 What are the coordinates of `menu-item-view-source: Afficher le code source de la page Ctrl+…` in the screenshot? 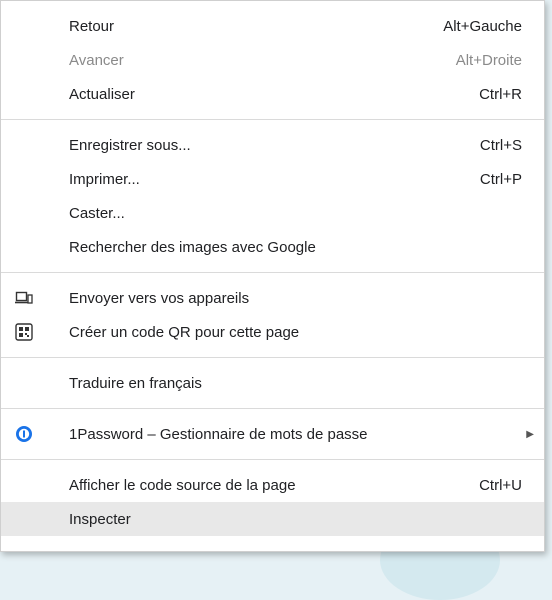 It's located at (272, 485).